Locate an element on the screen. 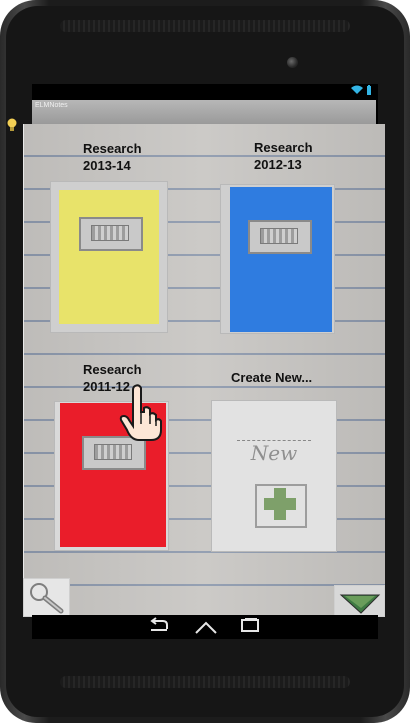 The width and height of the screenshot is (410, 723). back-icon is located at coordinates (159, 628).